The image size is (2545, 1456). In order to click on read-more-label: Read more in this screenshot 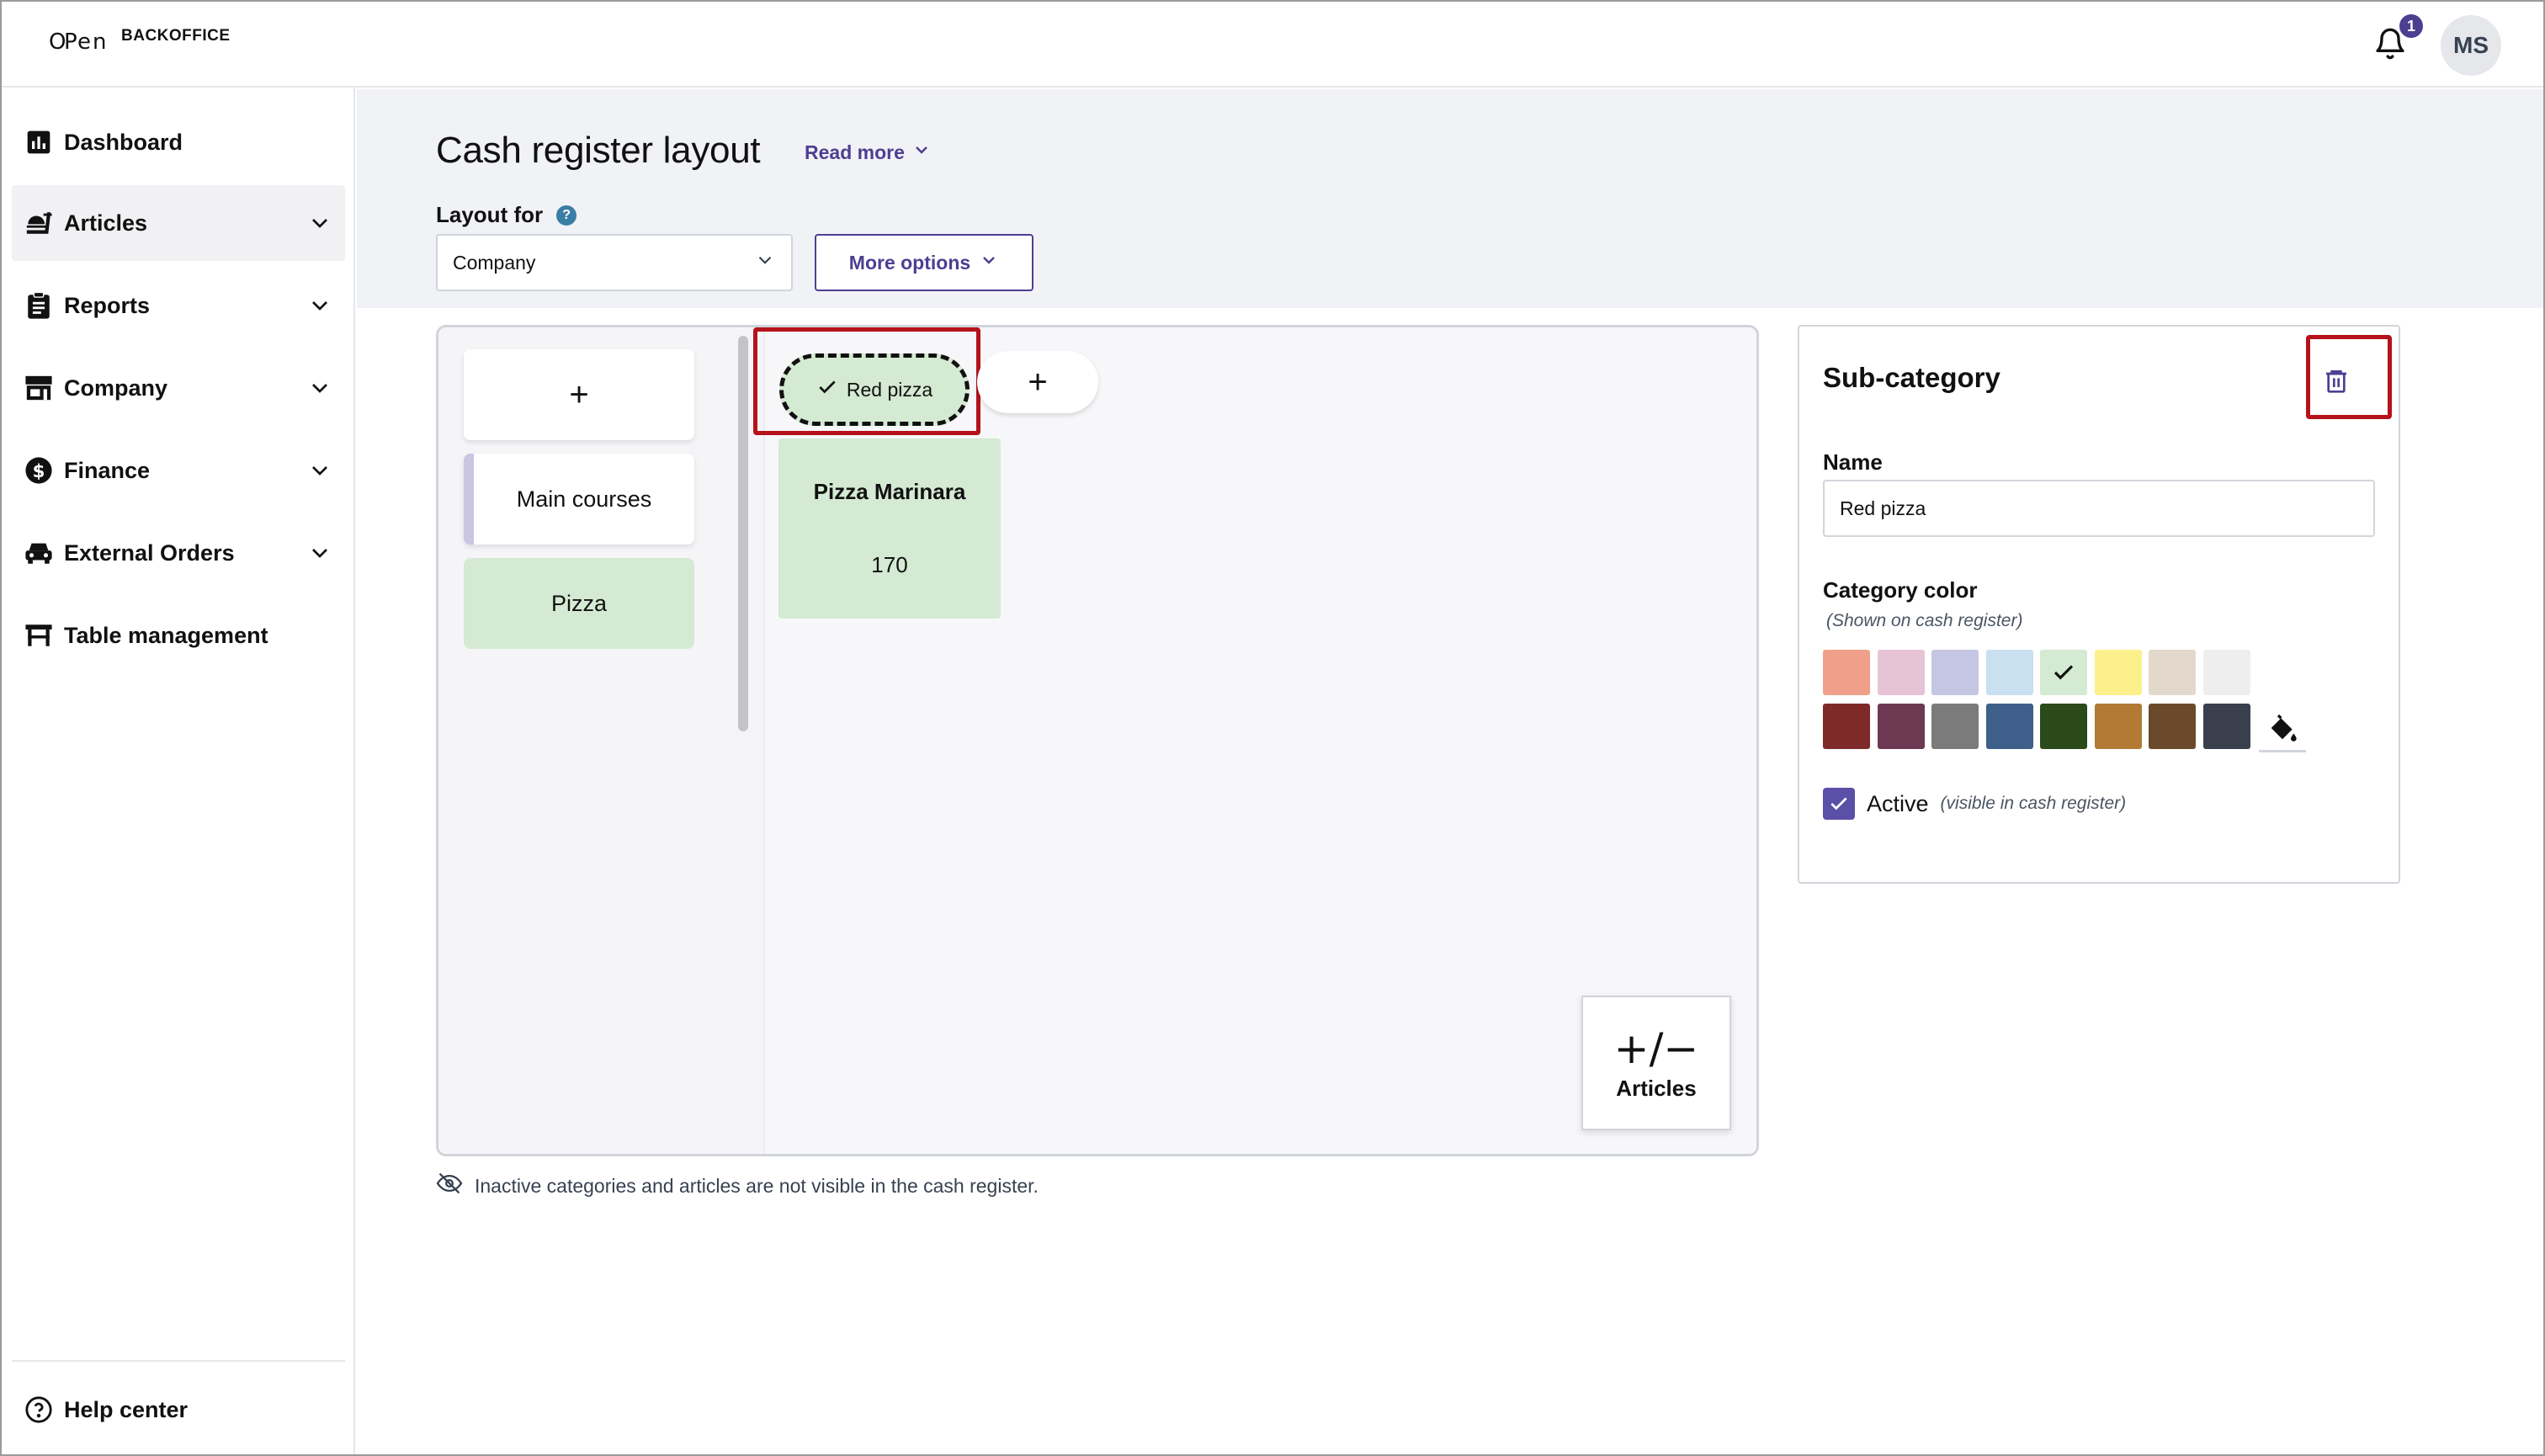, I will do `click(855, 152)`.